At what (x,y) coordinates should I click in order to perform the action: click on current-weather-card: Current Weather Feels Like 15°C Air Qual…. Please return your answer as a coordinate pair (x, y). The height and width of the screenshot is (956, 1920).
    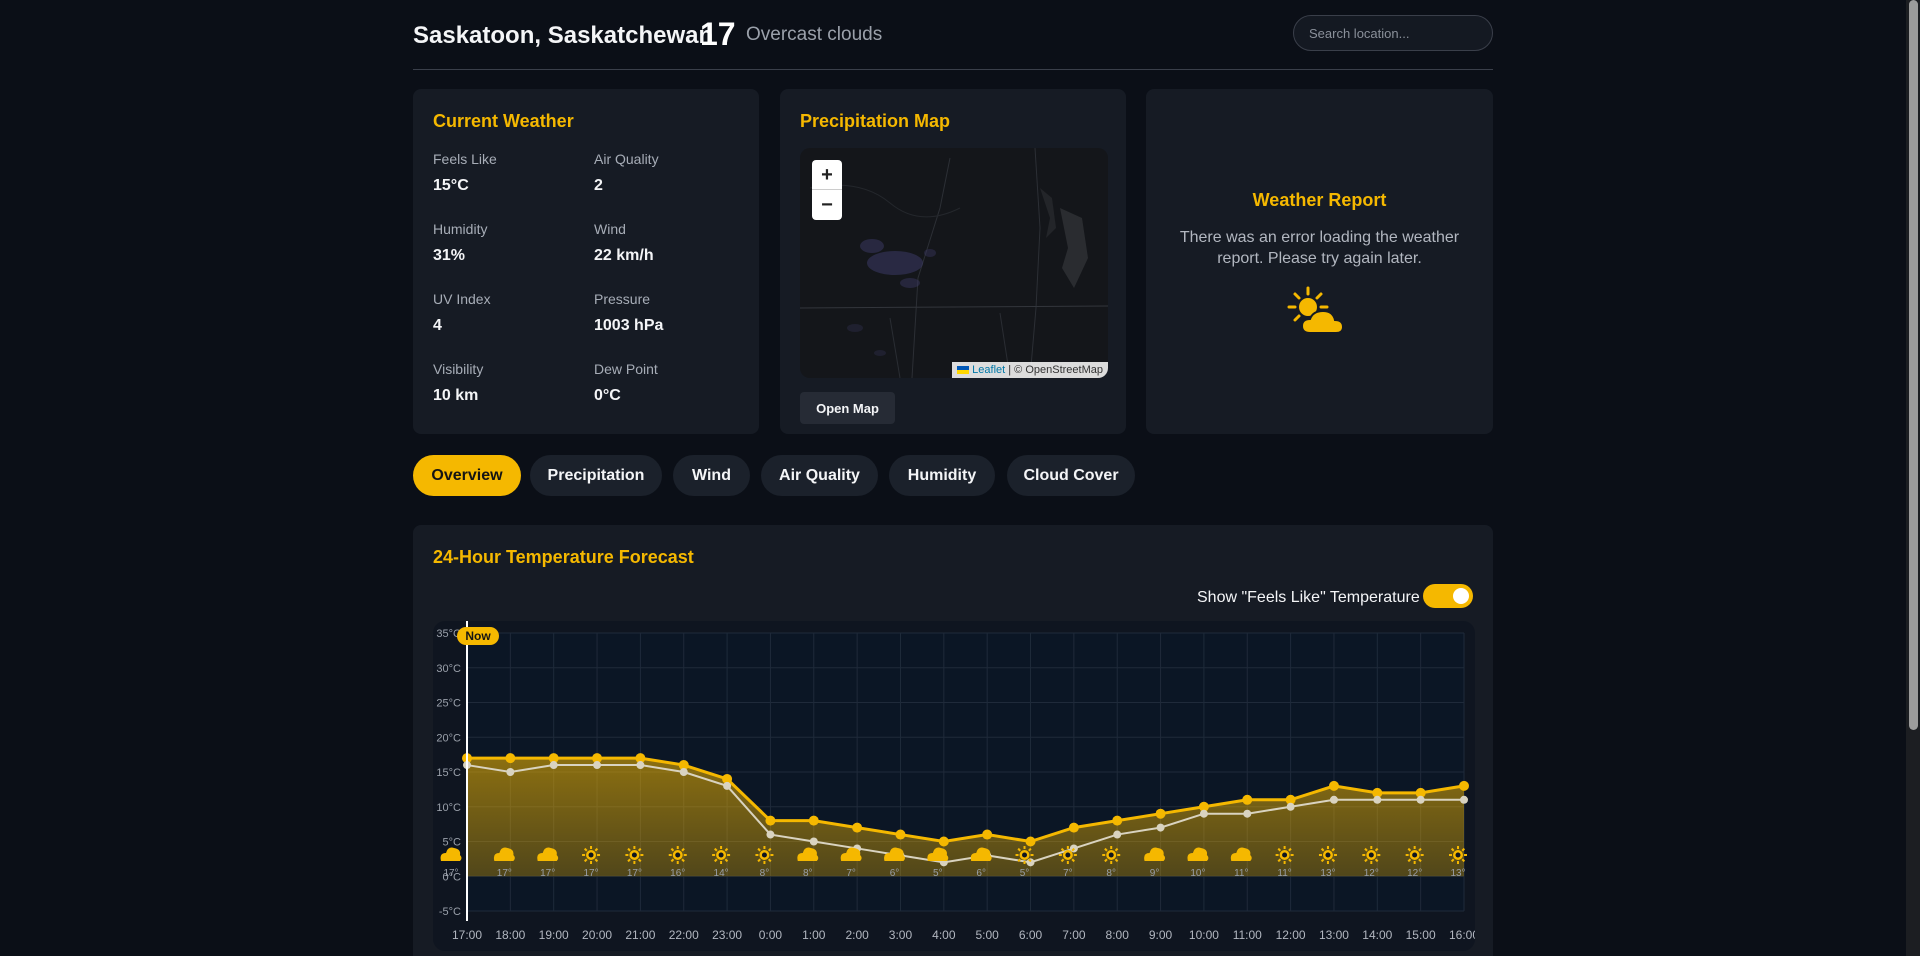
    Looking at the image, I should click on (586, 261).